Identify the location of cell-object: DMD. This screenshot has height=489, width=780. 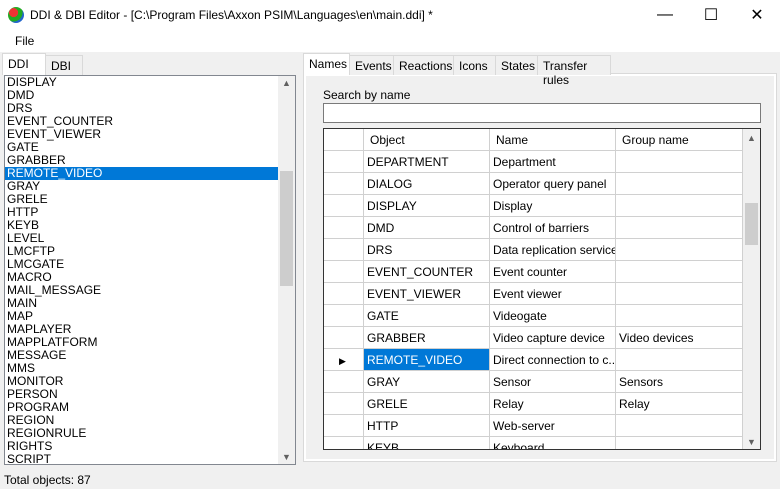
(427, 228).